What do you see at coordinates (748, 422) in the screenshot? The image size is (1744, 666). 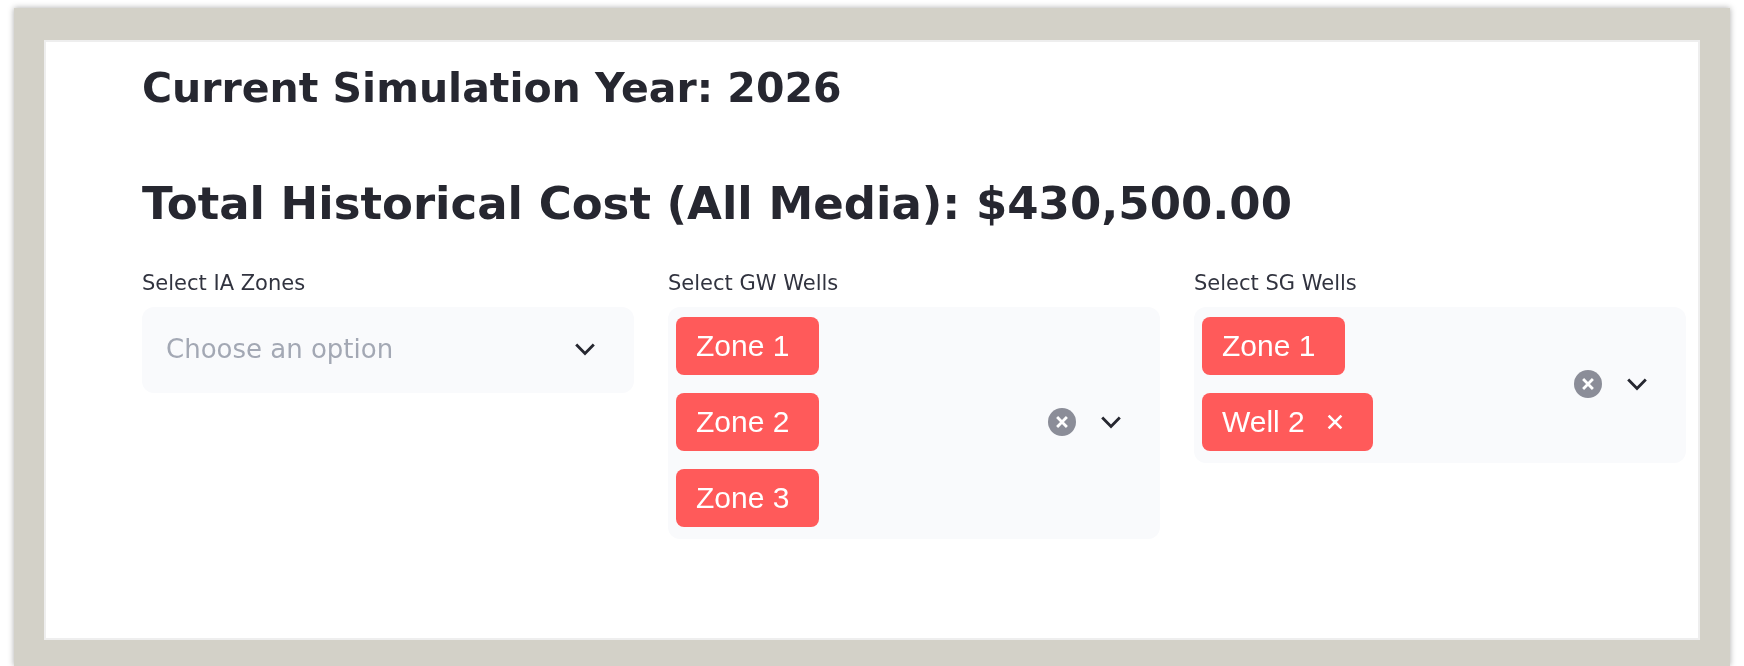 I see `tag-chip: Zone 2` at bounding box center [748, 422].